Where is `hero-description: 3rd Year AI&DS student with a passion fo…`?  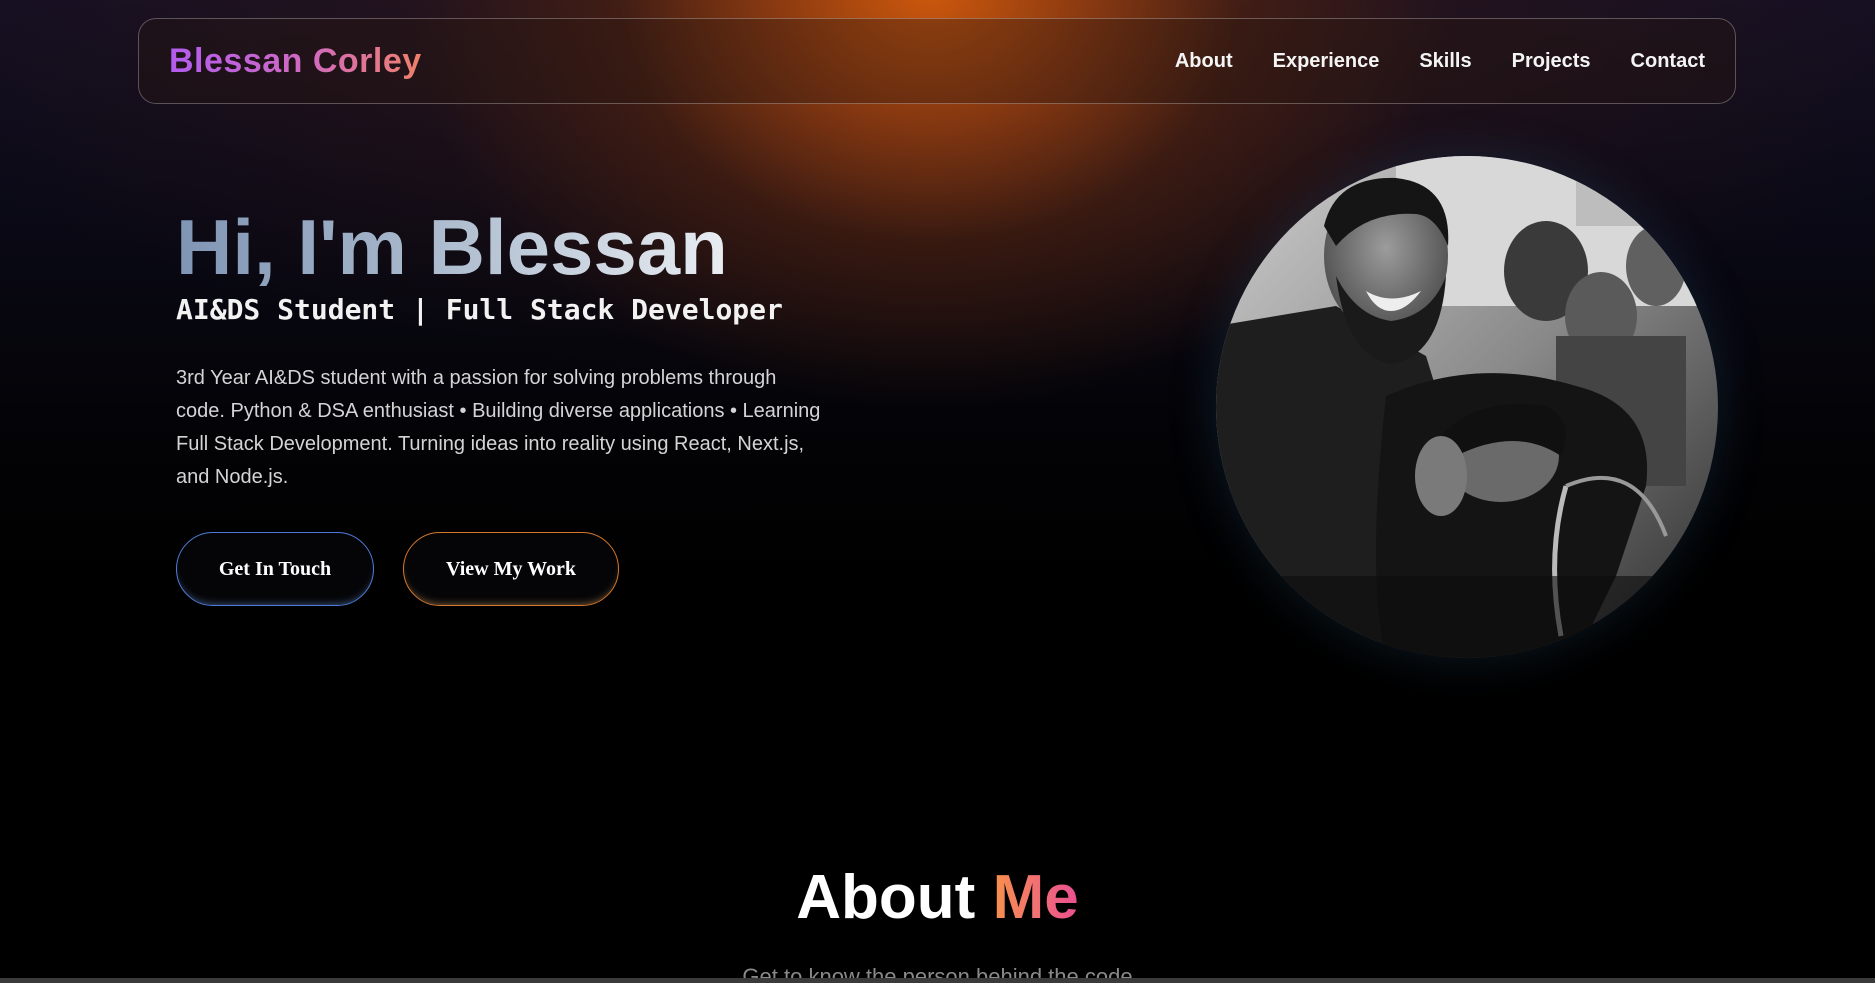 hero-description: 3rd Year AI&DS student with a passion fo… is located at coordinates (498, 427).